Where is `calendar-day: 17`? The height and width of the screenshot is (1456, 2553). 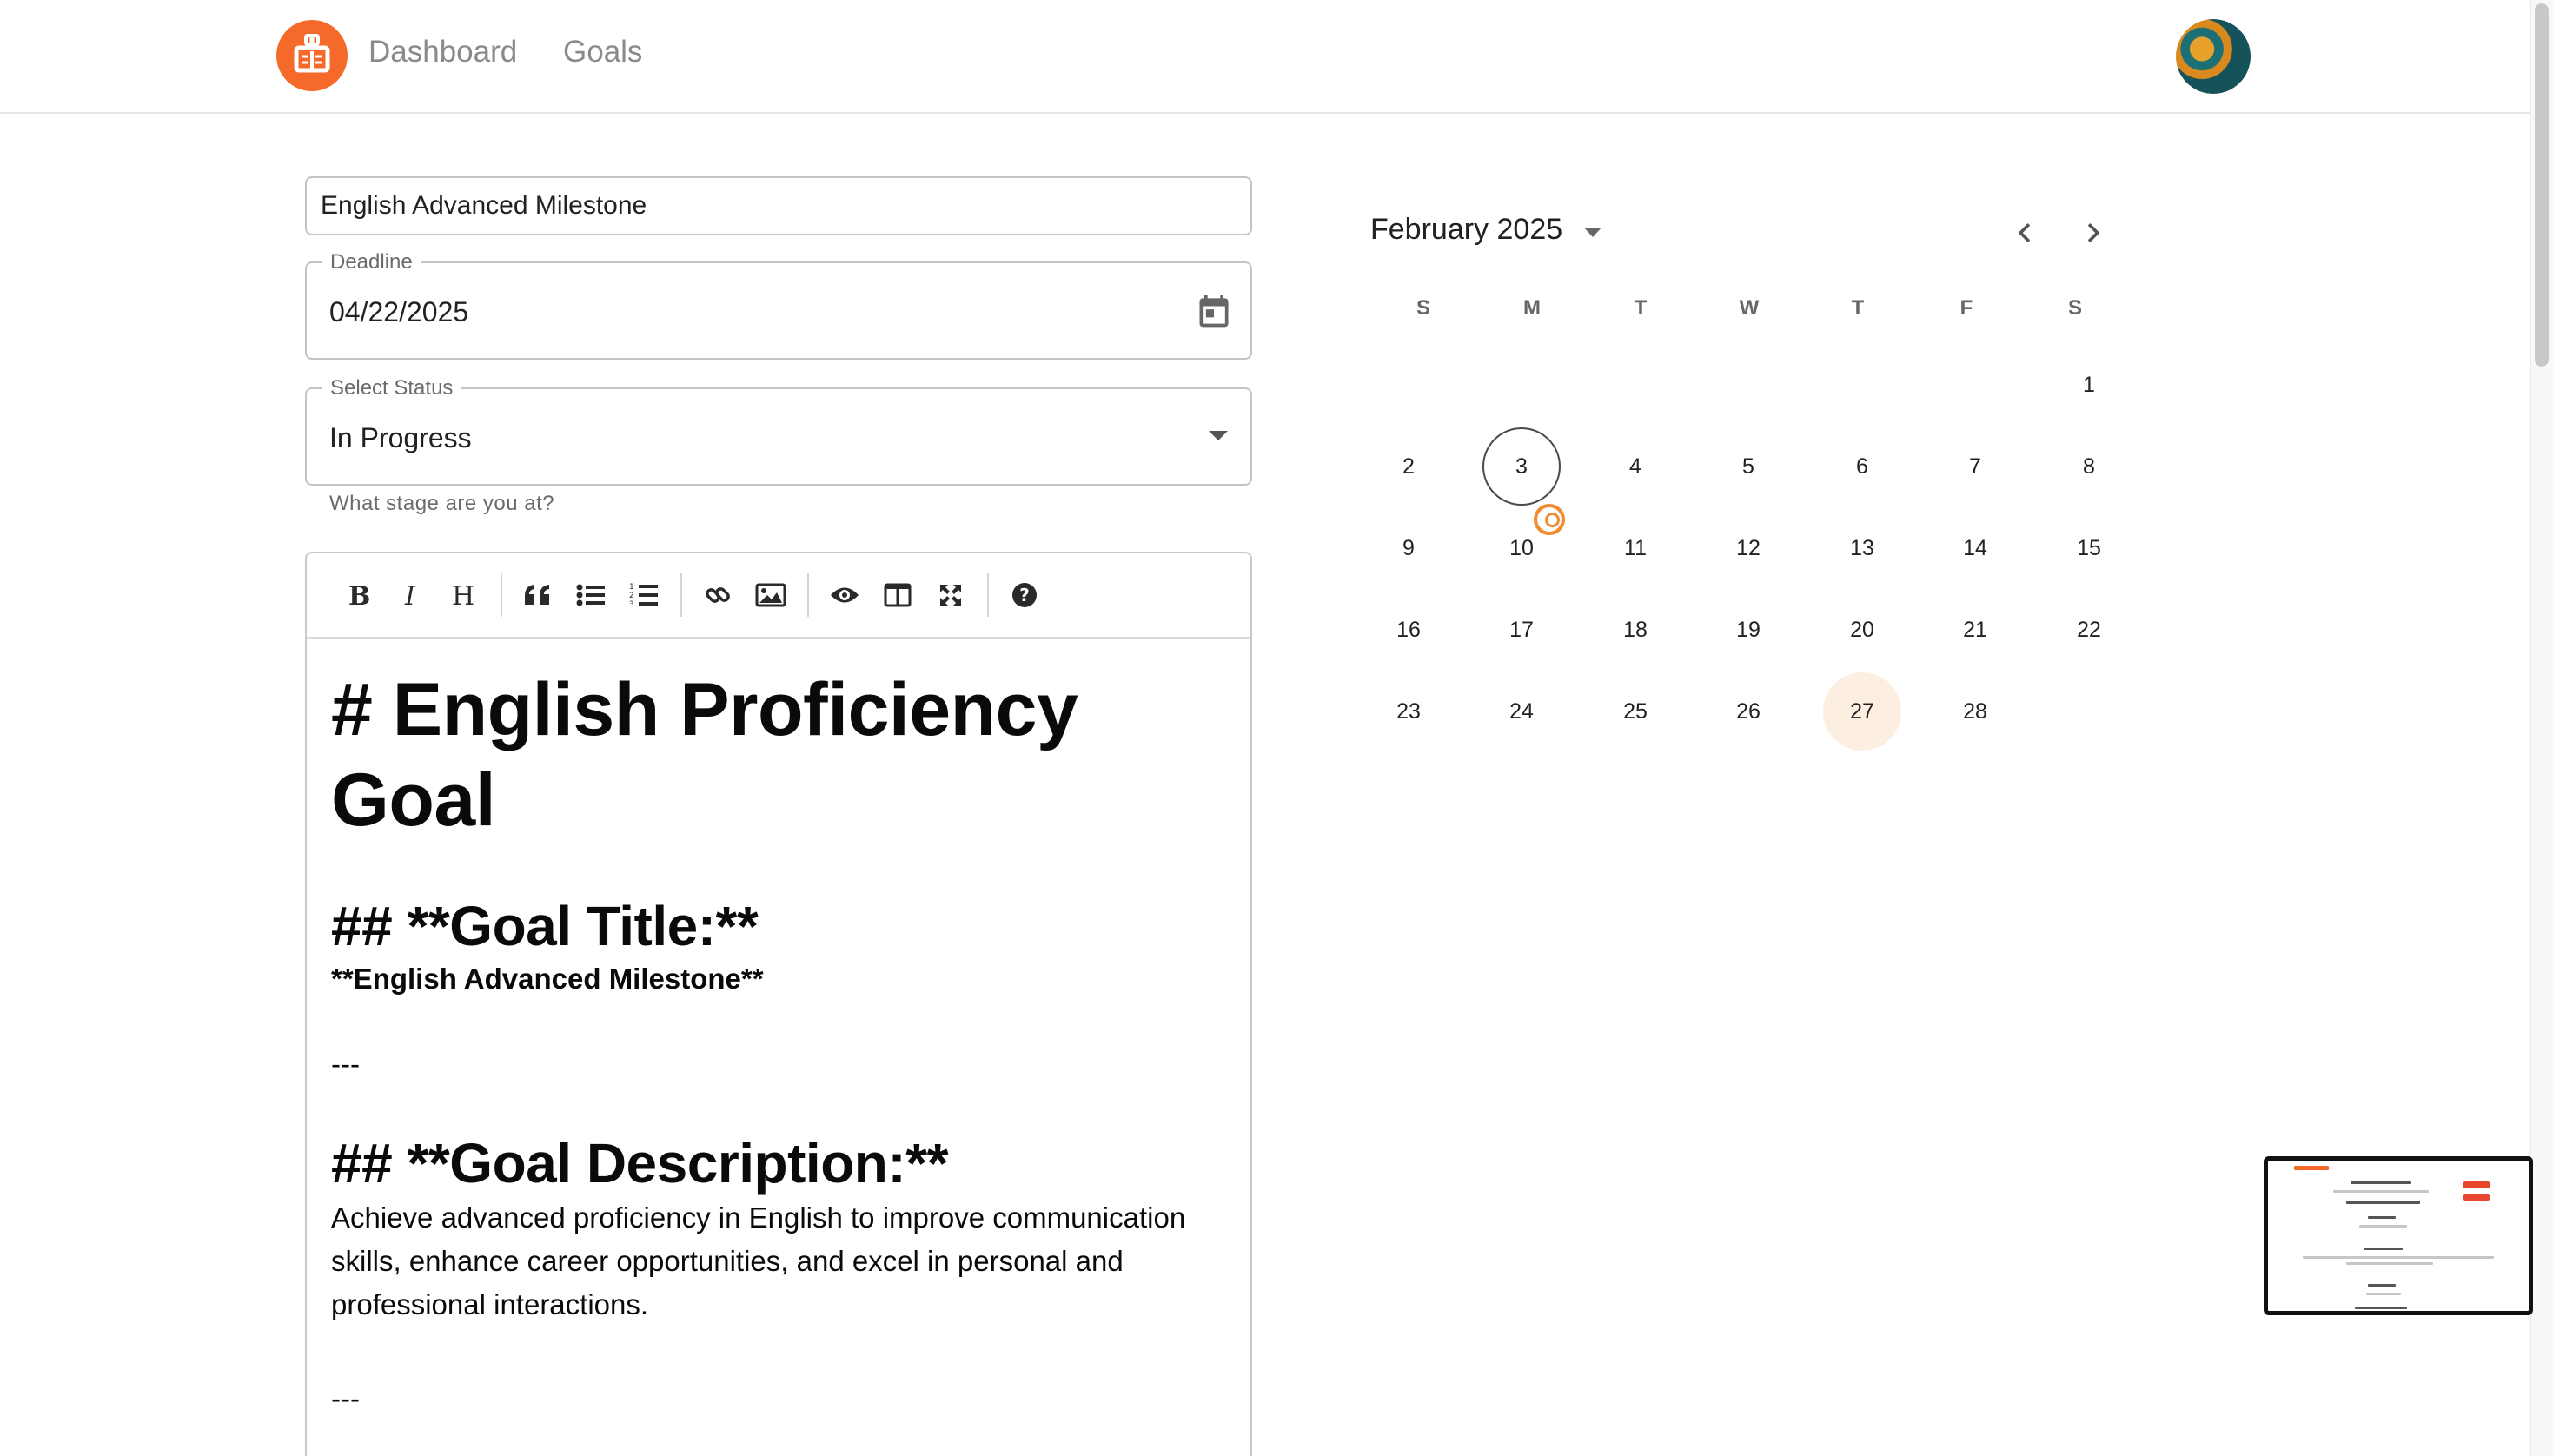
calendar-day: 17 is located at coordinates (1521, 630).